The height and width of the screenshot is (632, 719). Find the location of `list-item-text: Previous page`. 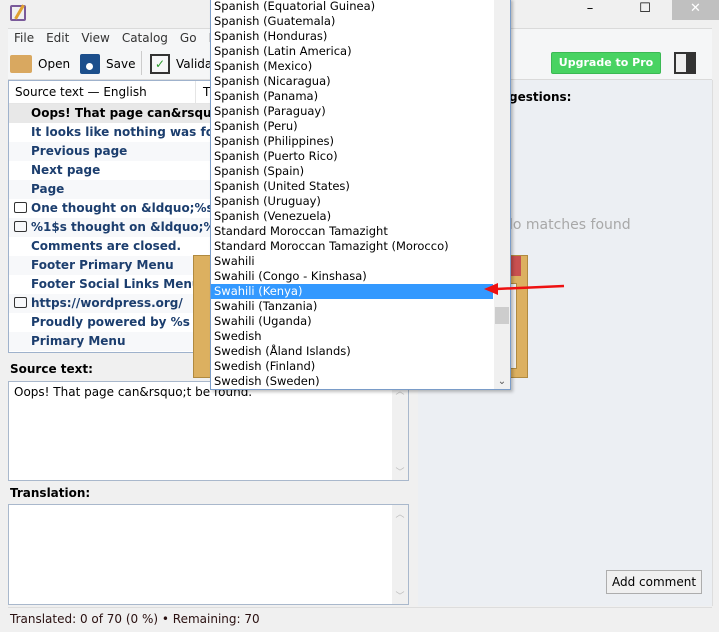

list-item-text: Previous page is located at coordinates (79, 151).